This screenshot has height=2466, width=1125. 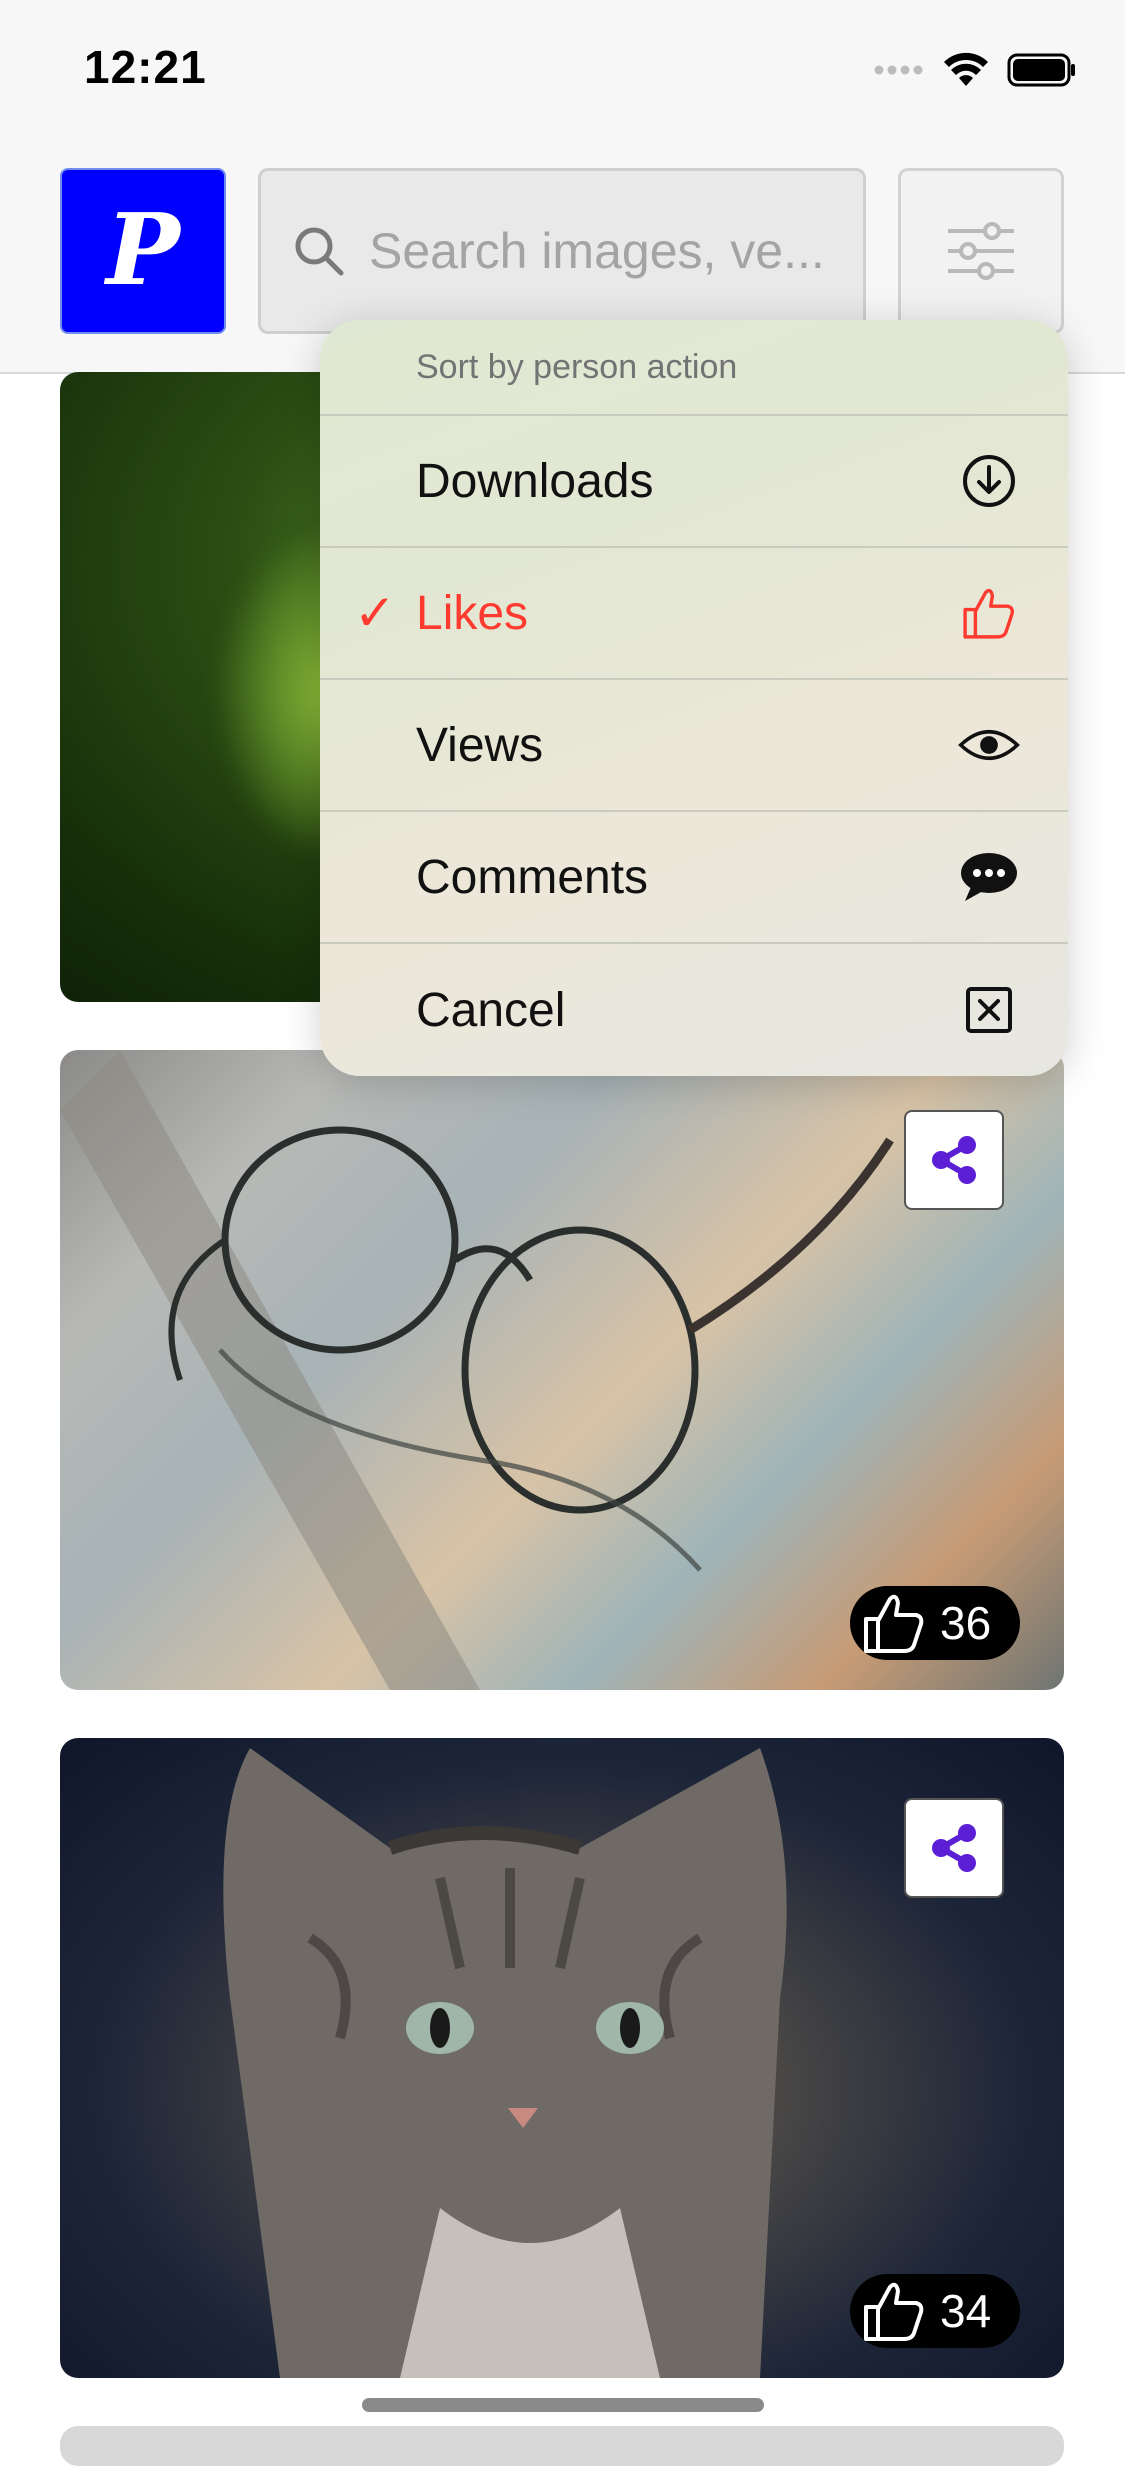 I want to click on like-count-badge: 36, so click(x=935, y=1623).